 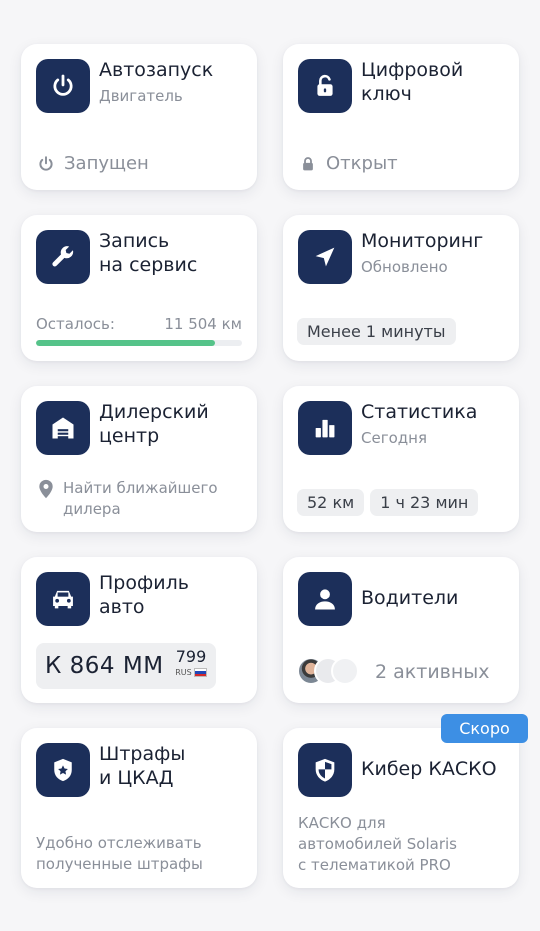 What do you see at coordinates (75, 324) in the screenshot?
I see `remaining-label: Осталось:` at bounding box center [75, 324].